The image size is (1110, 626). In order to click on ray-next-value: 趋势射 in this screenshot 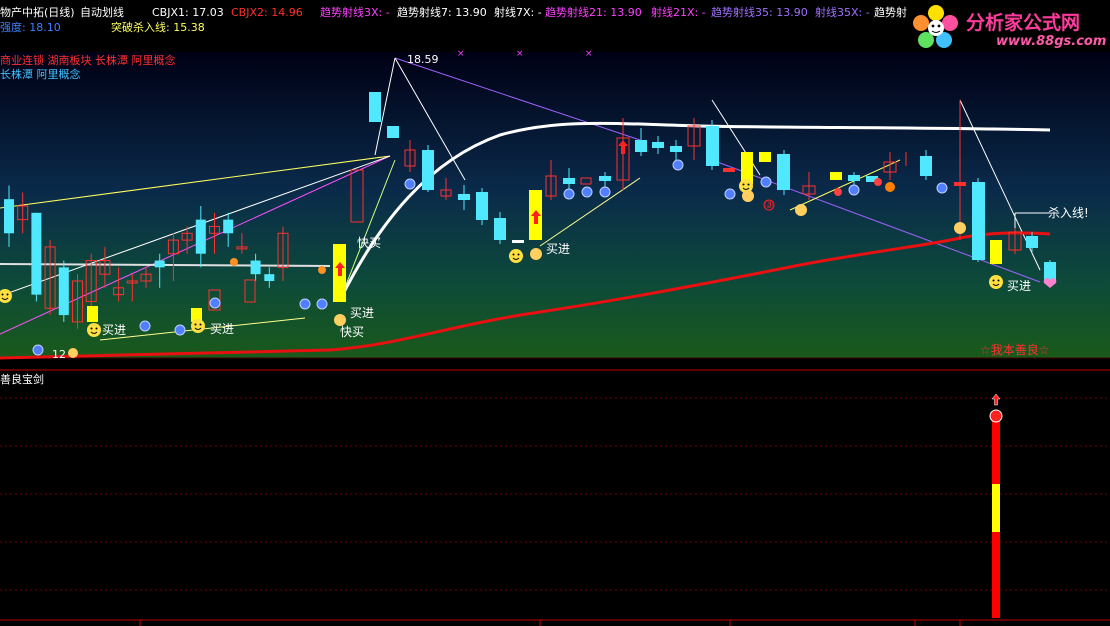, I will do `click(890, 12)`.